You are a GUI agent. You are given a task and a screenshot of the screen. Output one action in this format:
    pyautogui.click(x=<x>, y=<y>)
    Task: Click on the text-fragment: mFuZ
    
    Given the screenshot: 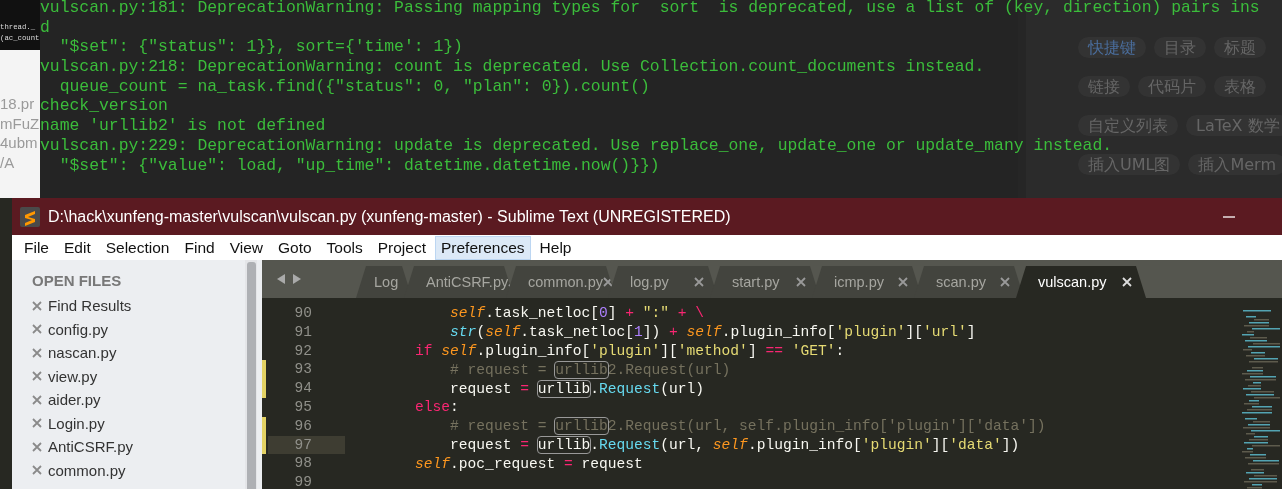 What is the action you would take?
    pyautogui.click(x=20, y=123)
    